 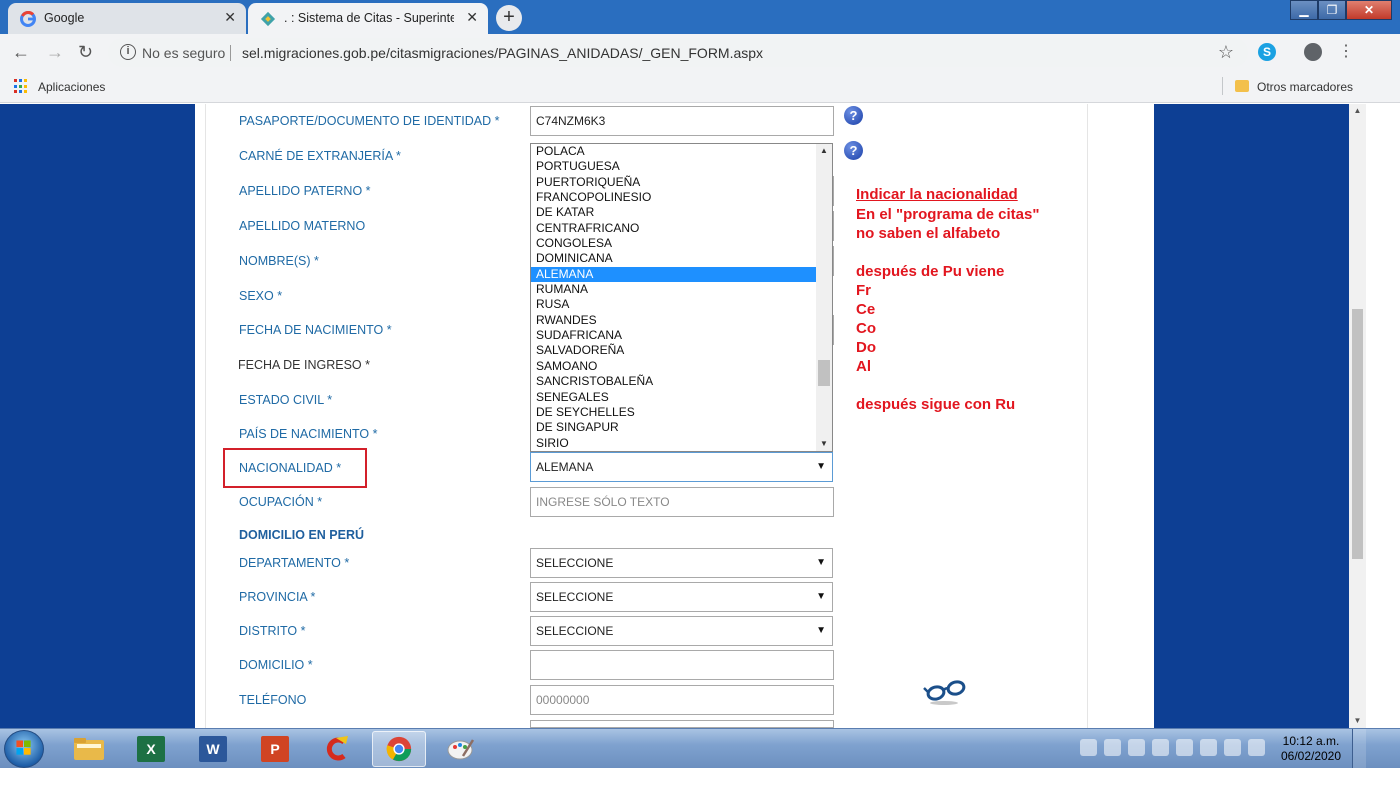 What do you see at coordinates (1359, 749) in the screenshot?
I see `show-desktop-button` at bounding box center [1359, 749].